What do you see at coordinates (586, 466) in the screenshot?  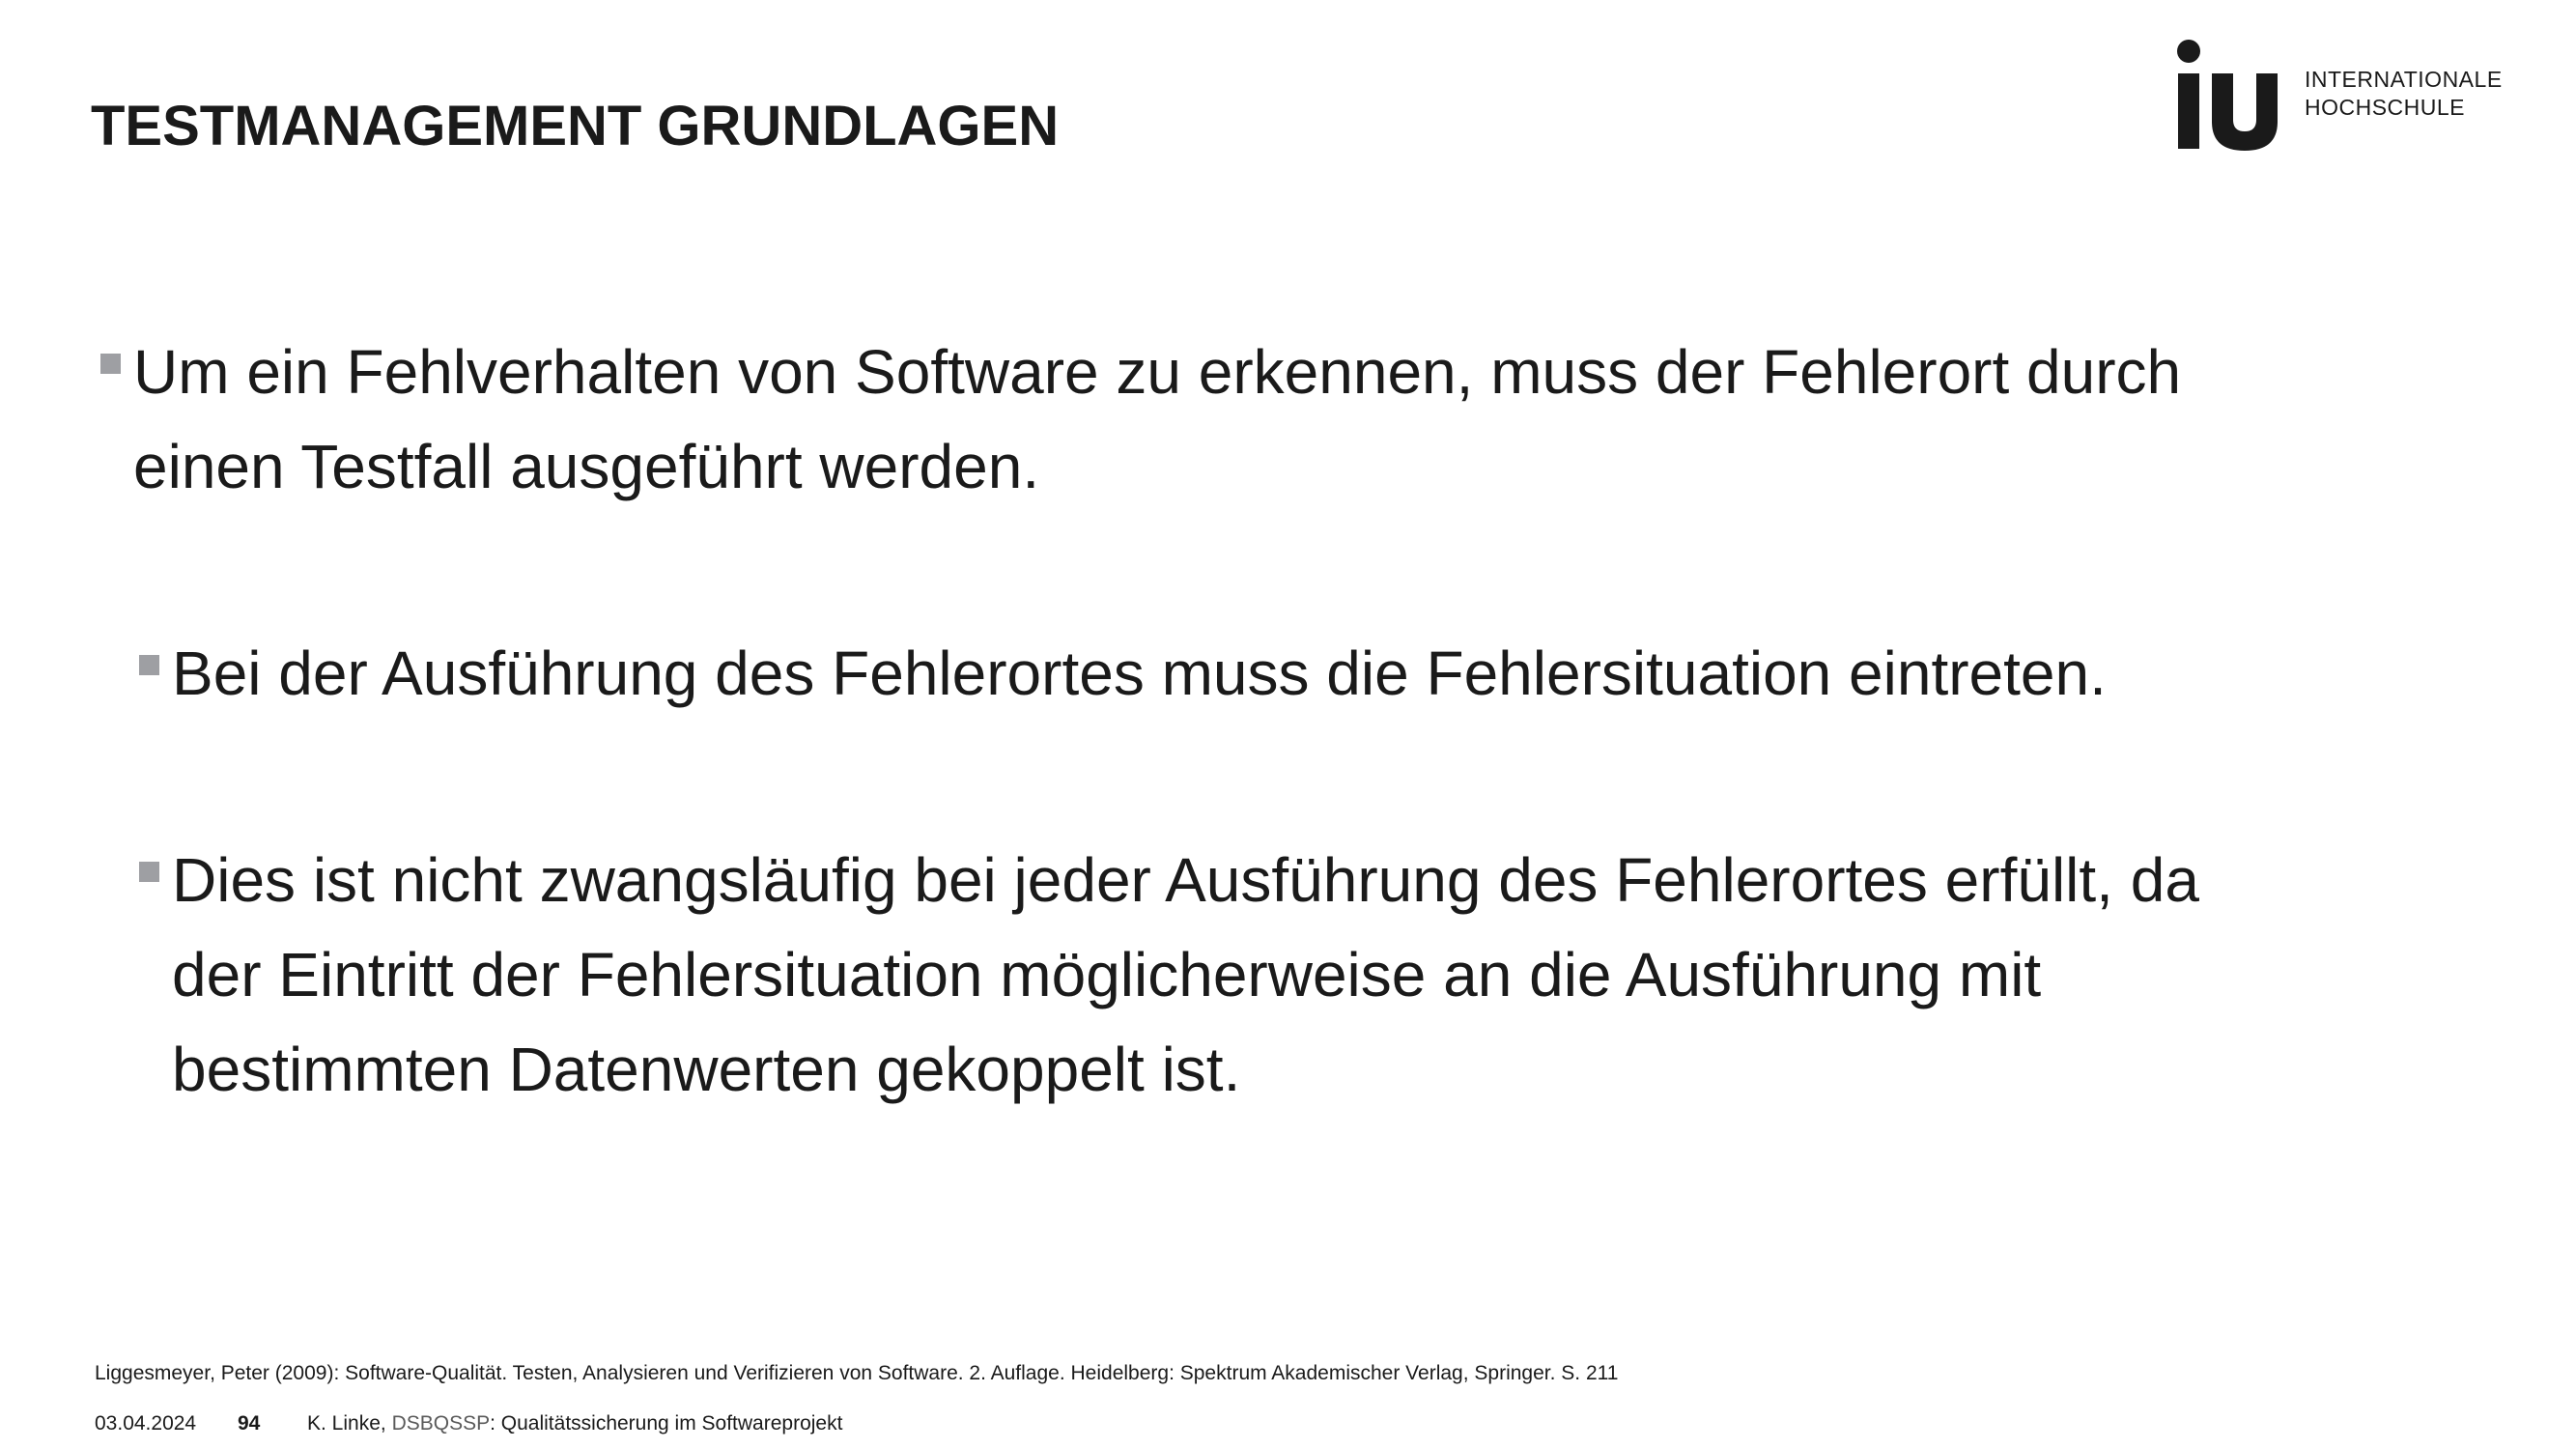 I see `bullet-line: einen Testfall ausgeführt werden.` at bounding box center [586, 466].